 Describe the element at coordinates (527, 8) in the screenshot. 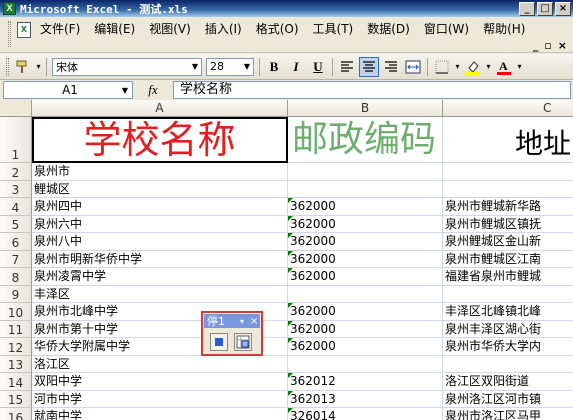

I see `minimize-button: _` at that location.